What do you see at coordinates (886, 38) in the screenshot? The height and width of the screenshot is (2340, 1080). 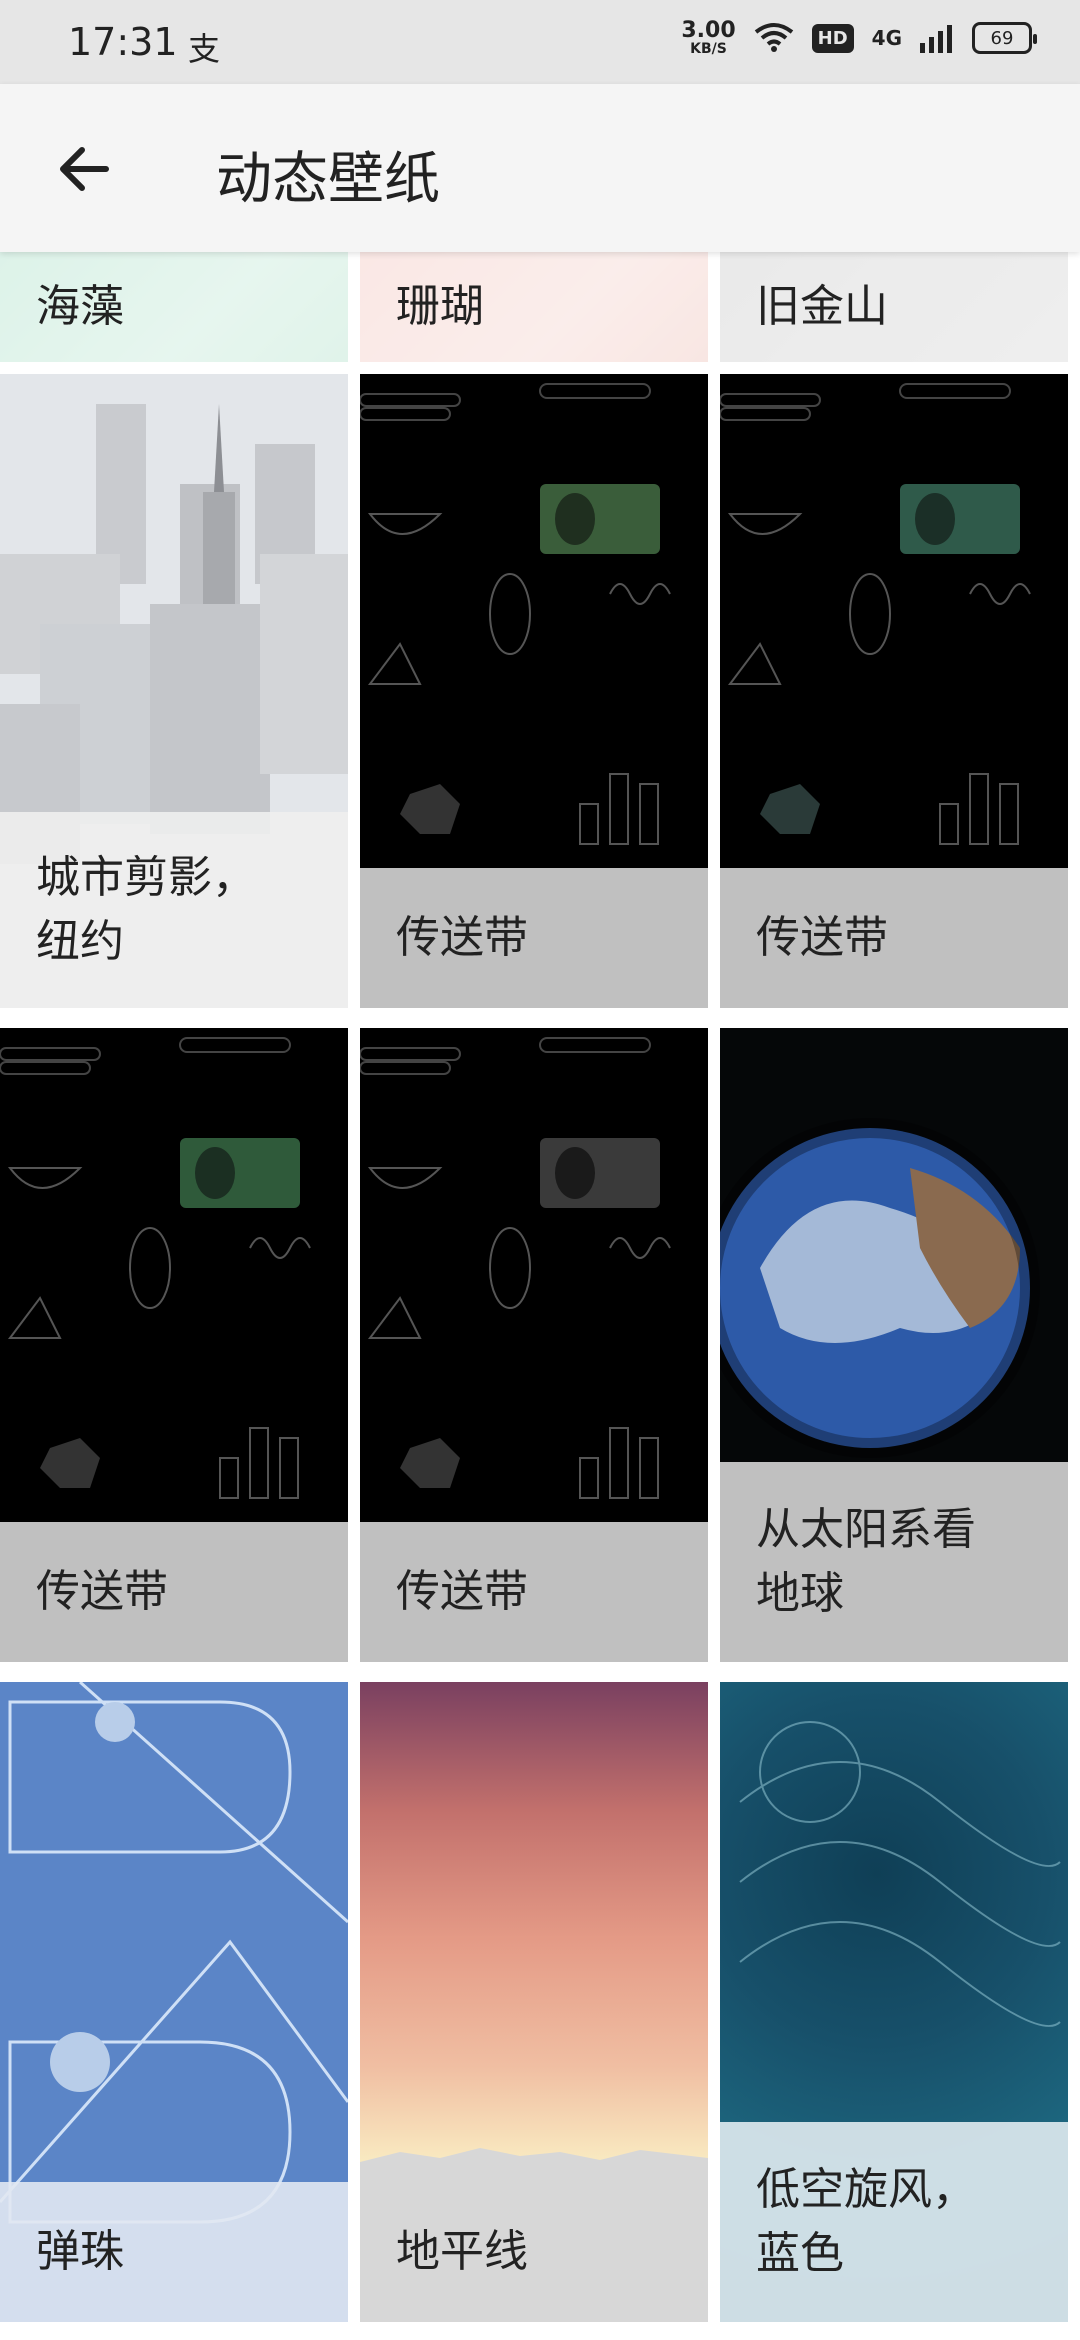 I see `signal-4g: 4G` at bounding box center [886, 38].